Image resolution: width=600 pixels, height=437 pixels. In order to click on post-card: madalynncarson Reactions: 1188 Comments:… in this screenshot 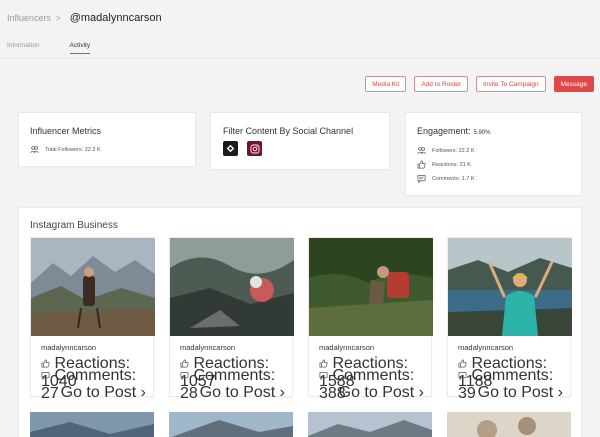, I will do `click(509, 319)`.